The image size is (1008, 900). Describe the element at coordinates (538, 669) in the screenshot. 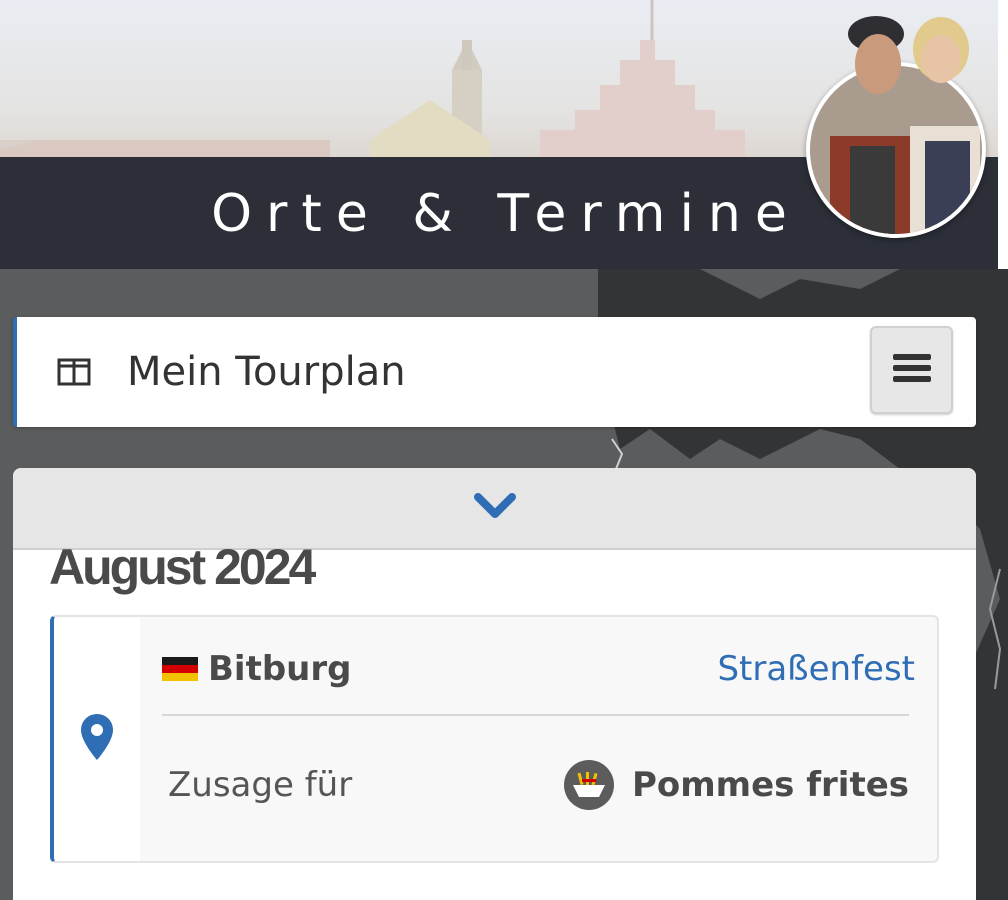

I see `event-header-row: Bitburg Straßenfest` at that location.